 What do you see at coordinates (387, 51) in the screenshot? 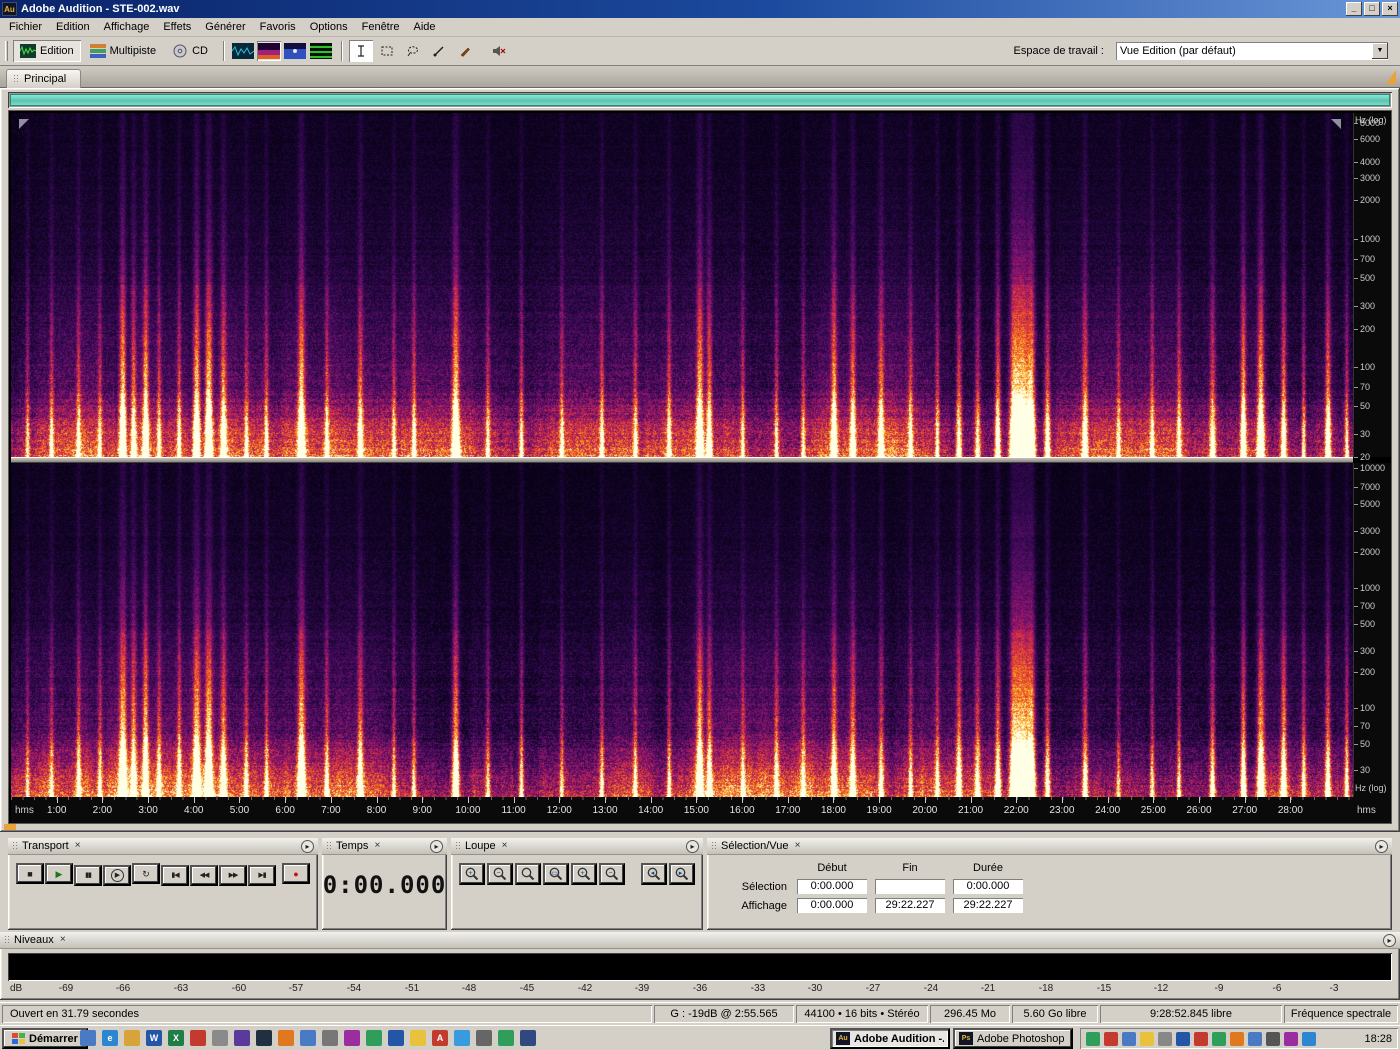
I see `marquee-selection-tool-button` at bounding box center [387, 51].